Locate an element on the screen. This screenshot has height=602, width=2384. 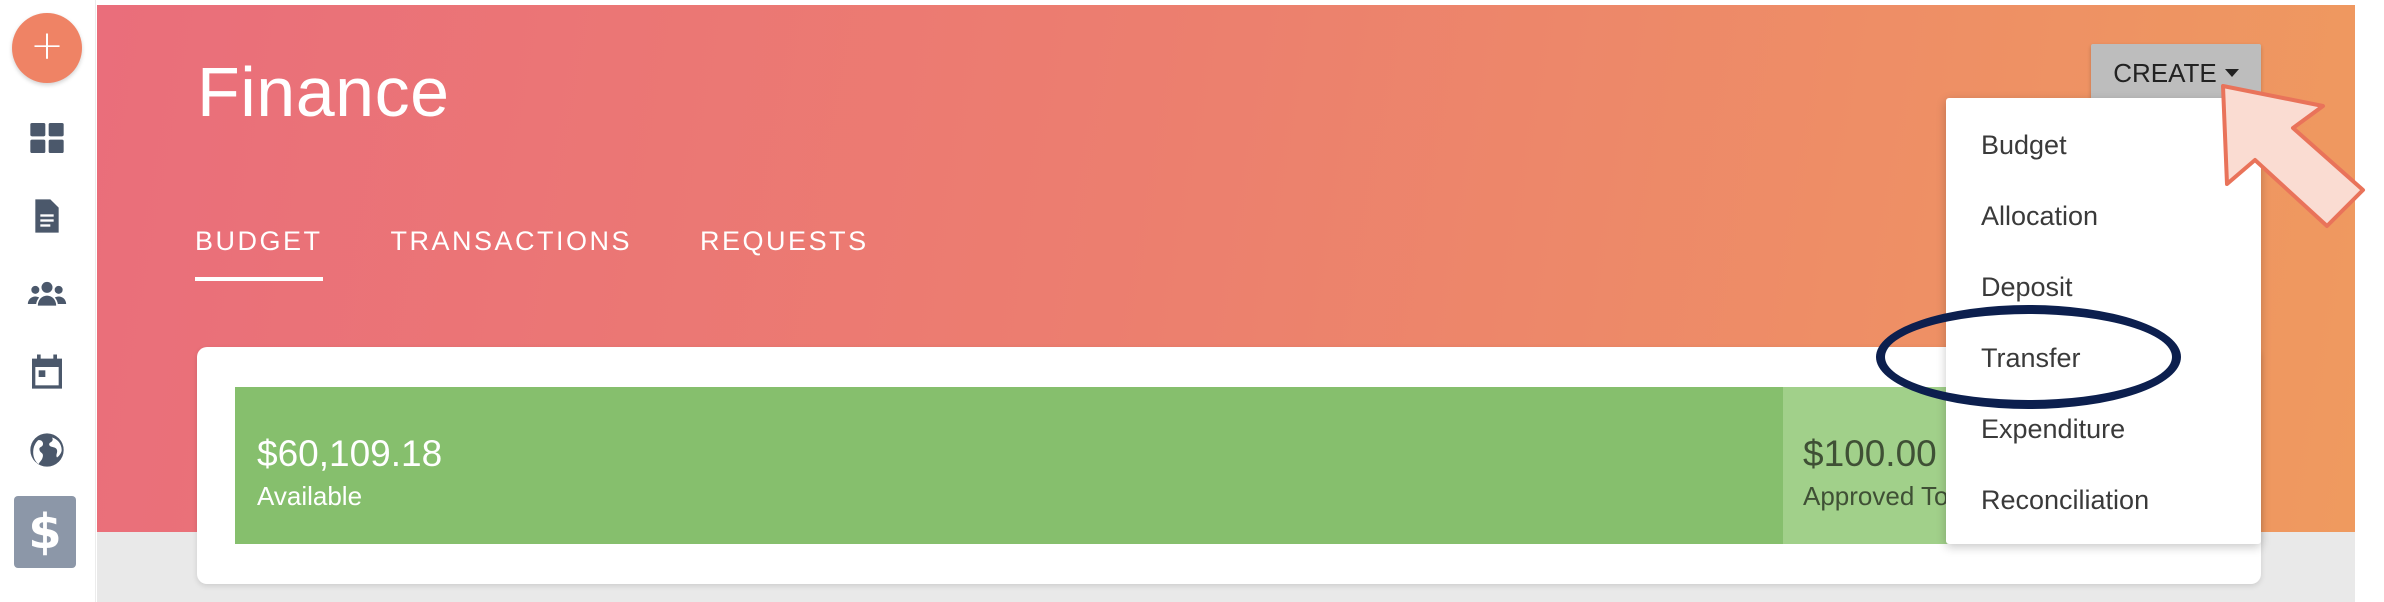
dollar-icon: $ is located at coordinates (45, 532).